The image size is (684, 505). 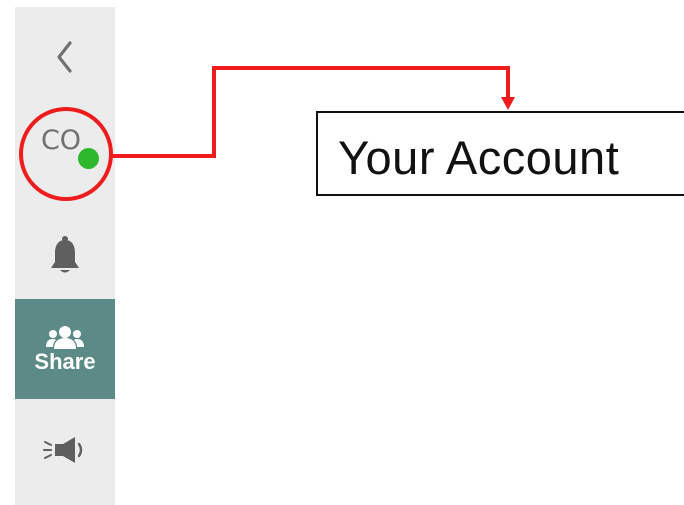 I want to click on announcements-button, so click(x=65, y=449).